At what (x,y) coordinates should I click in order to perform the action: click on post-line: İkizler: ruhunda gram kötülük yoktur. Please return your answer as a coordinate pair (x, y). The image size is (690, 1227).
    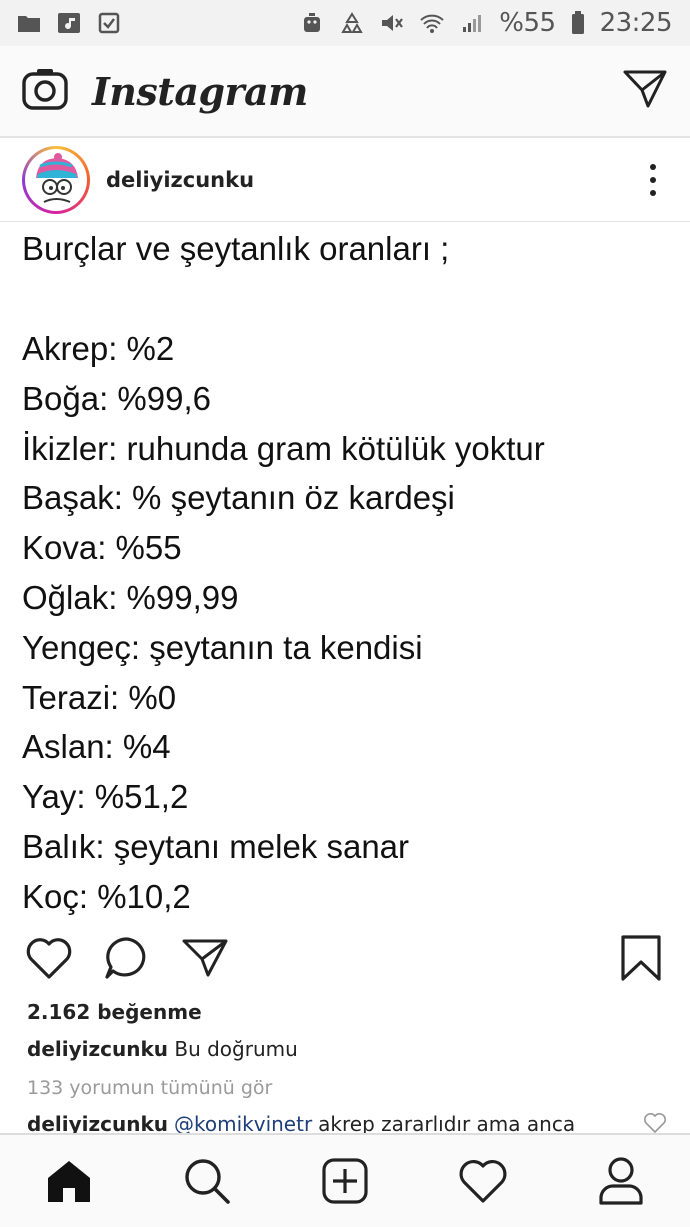
    Looking at the image, I should click on (283, 448).